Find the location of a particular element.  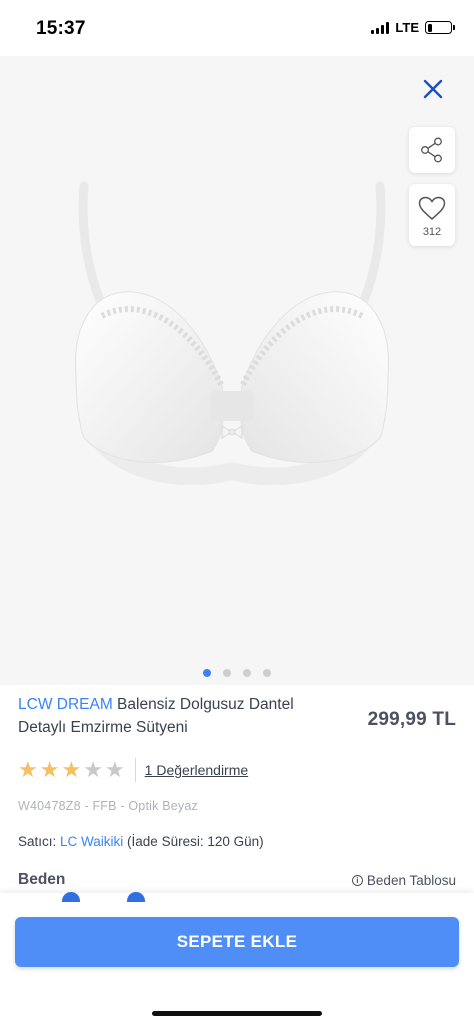

favorite-count: 312 is located at coordinates (432, 232).